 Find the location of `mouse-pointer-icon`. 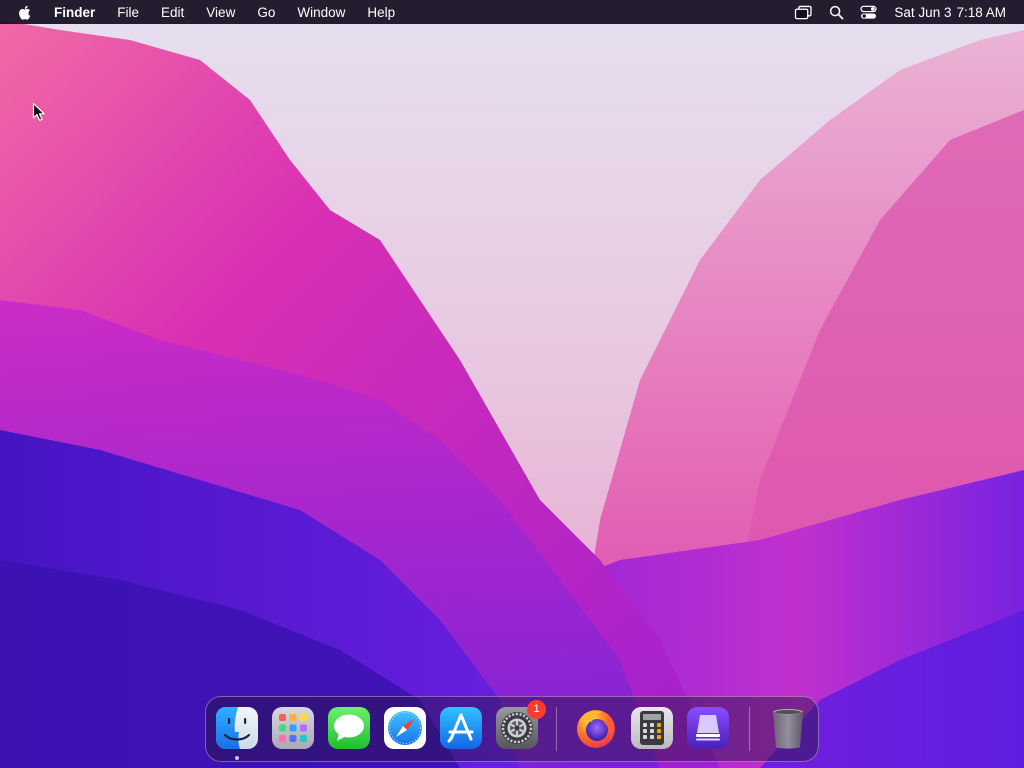

mouse-pointer-icon is located at coordinates (38, 111).